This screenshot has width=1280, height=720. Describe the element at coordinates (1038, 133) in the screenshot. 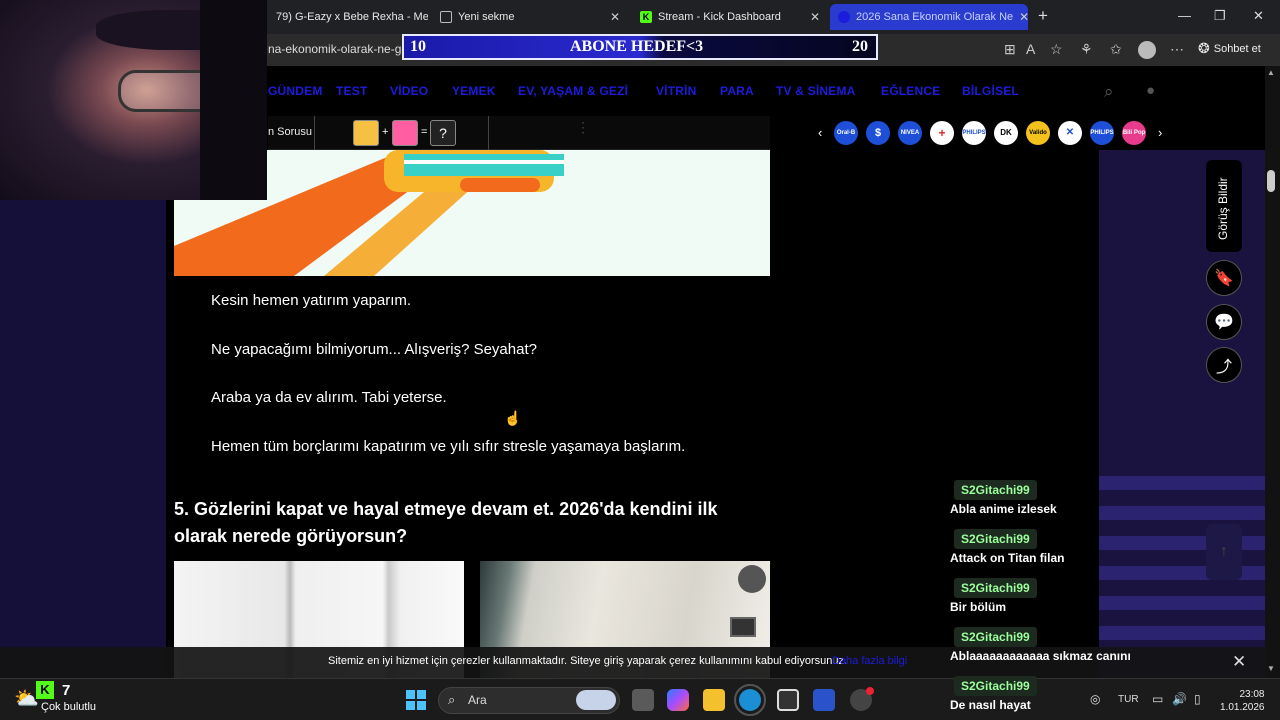

I see `brand-logo: Valido` at that location.